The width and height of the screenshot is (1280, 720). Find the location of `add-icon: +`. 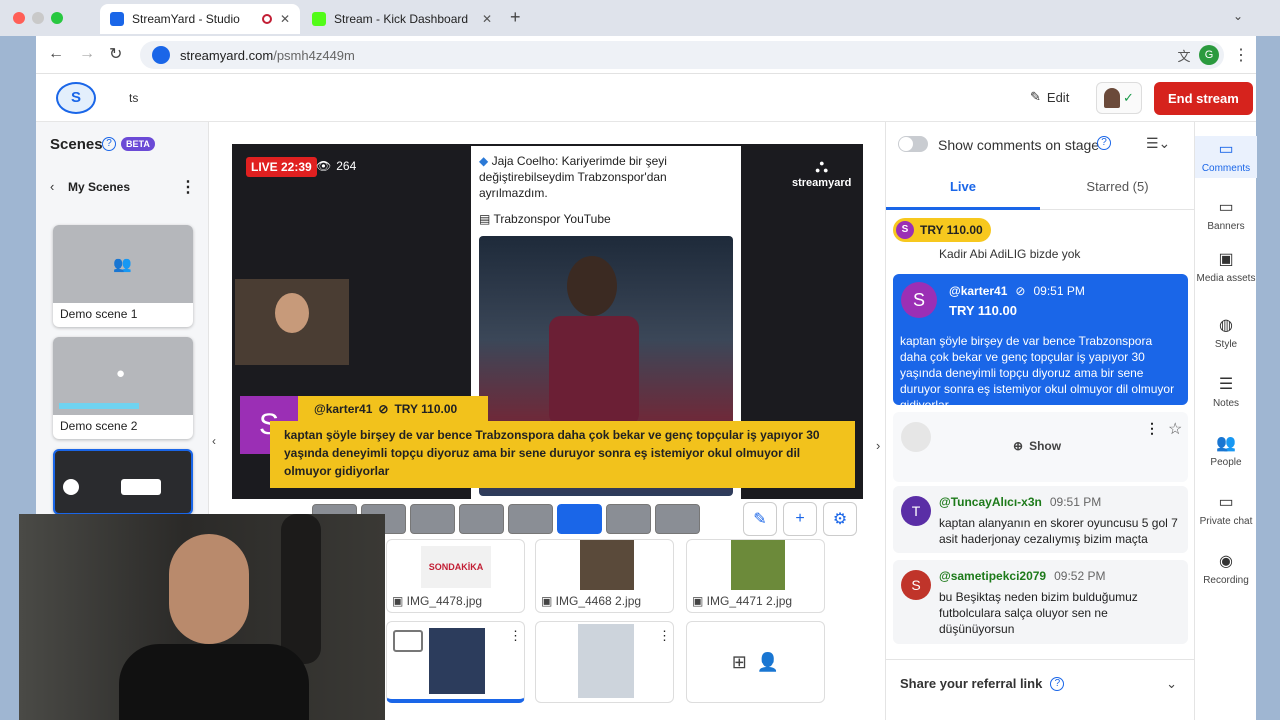

add-icon: + is located at coordinates (800, 519).